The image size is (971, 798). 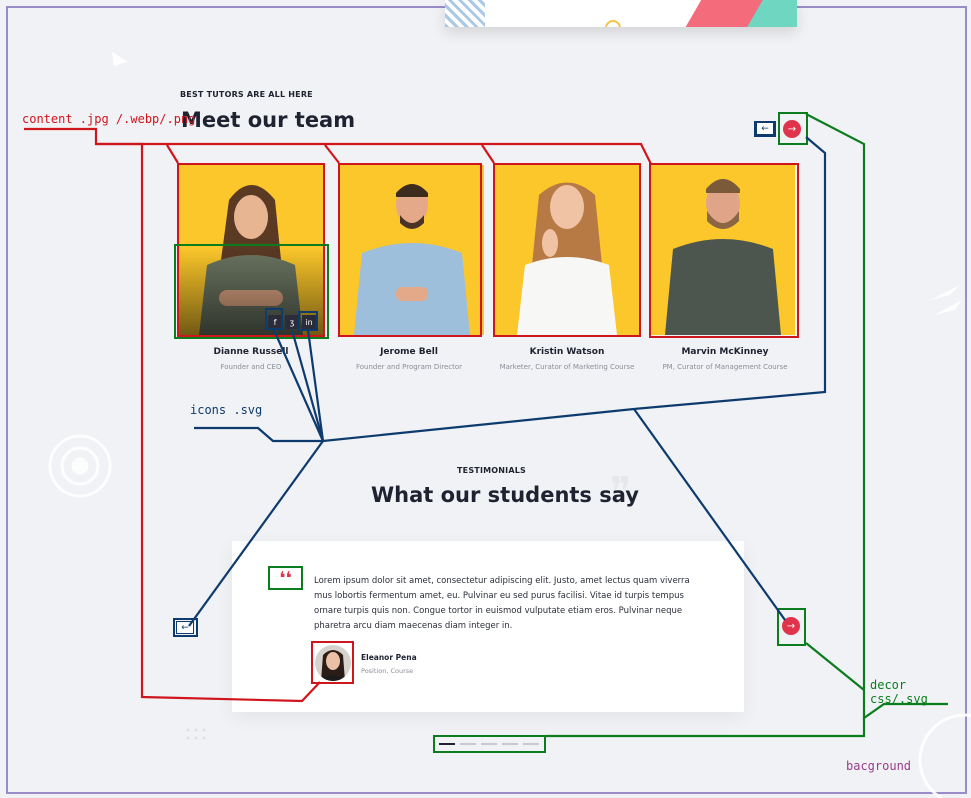 I want to click on annotation-decor: decor css/.svg, so click(x=899, y=692).